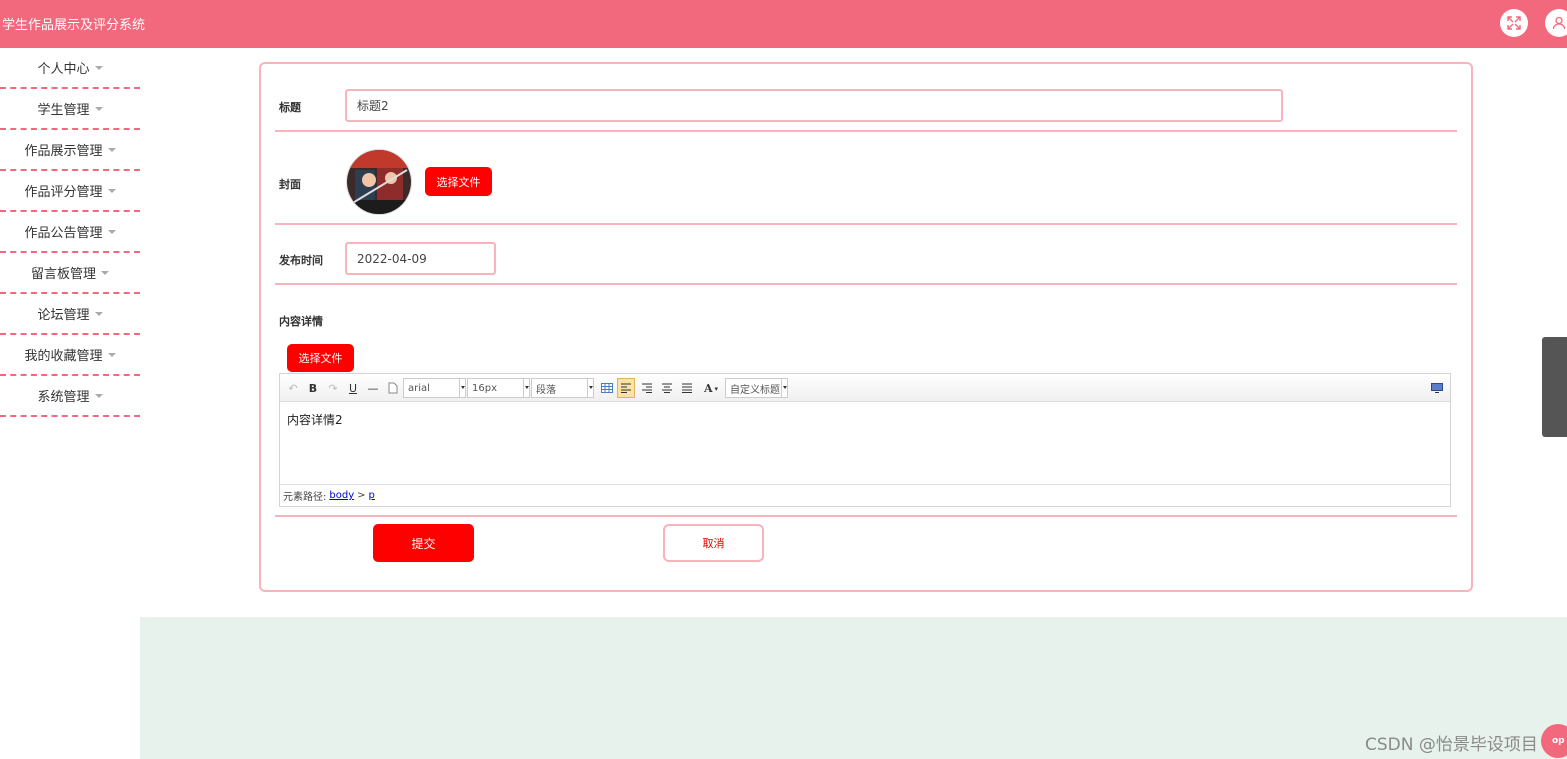 This screenshot has width=1567, height=759. I want to click on back-to-top-button: op, so click(1554, 741).